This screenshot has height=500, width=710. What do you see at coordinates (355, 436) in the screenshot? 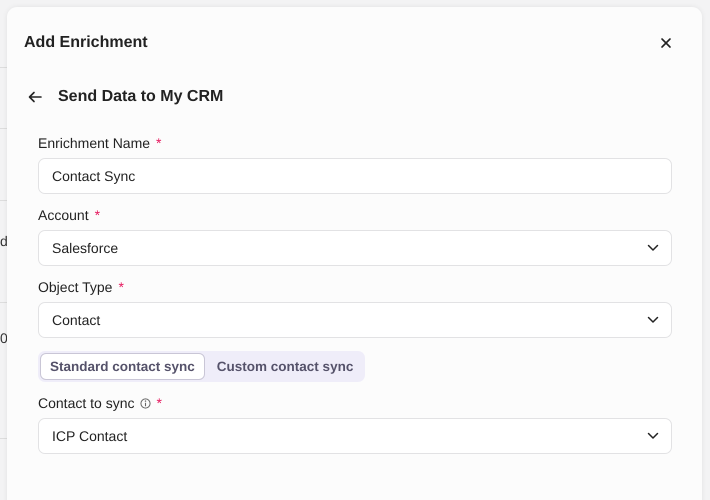
I see `select-dropdown: ICP Contact` at bounding box center [355, 436].